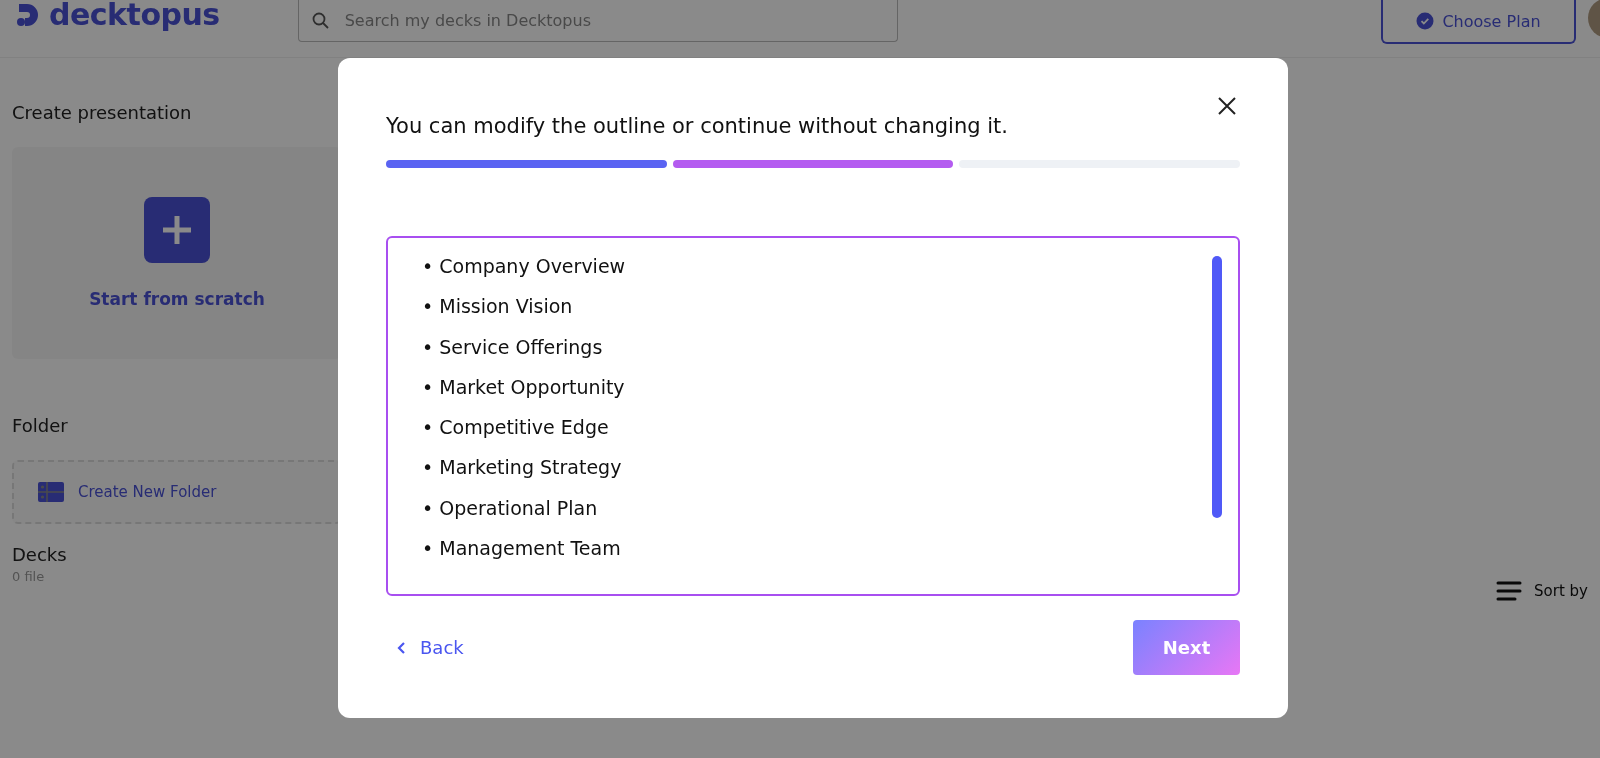 This screenshot has height=758, width=1600. What do you see at coordinates (1217, 387) in the screenshot?
I see `scrollbar` at bounding box center [1217, 387].